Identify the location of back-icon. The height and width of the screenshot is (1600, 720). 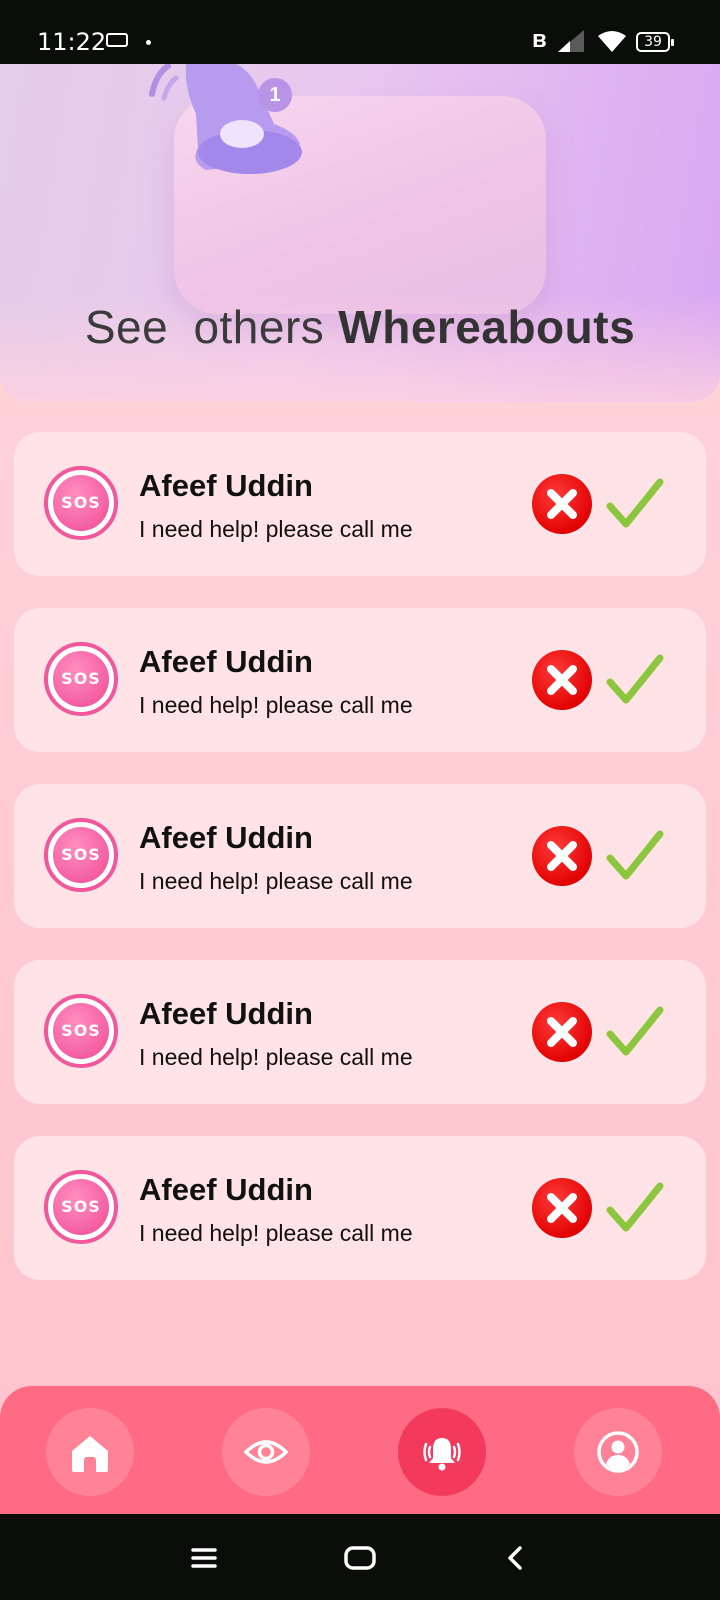
(515, 1558).